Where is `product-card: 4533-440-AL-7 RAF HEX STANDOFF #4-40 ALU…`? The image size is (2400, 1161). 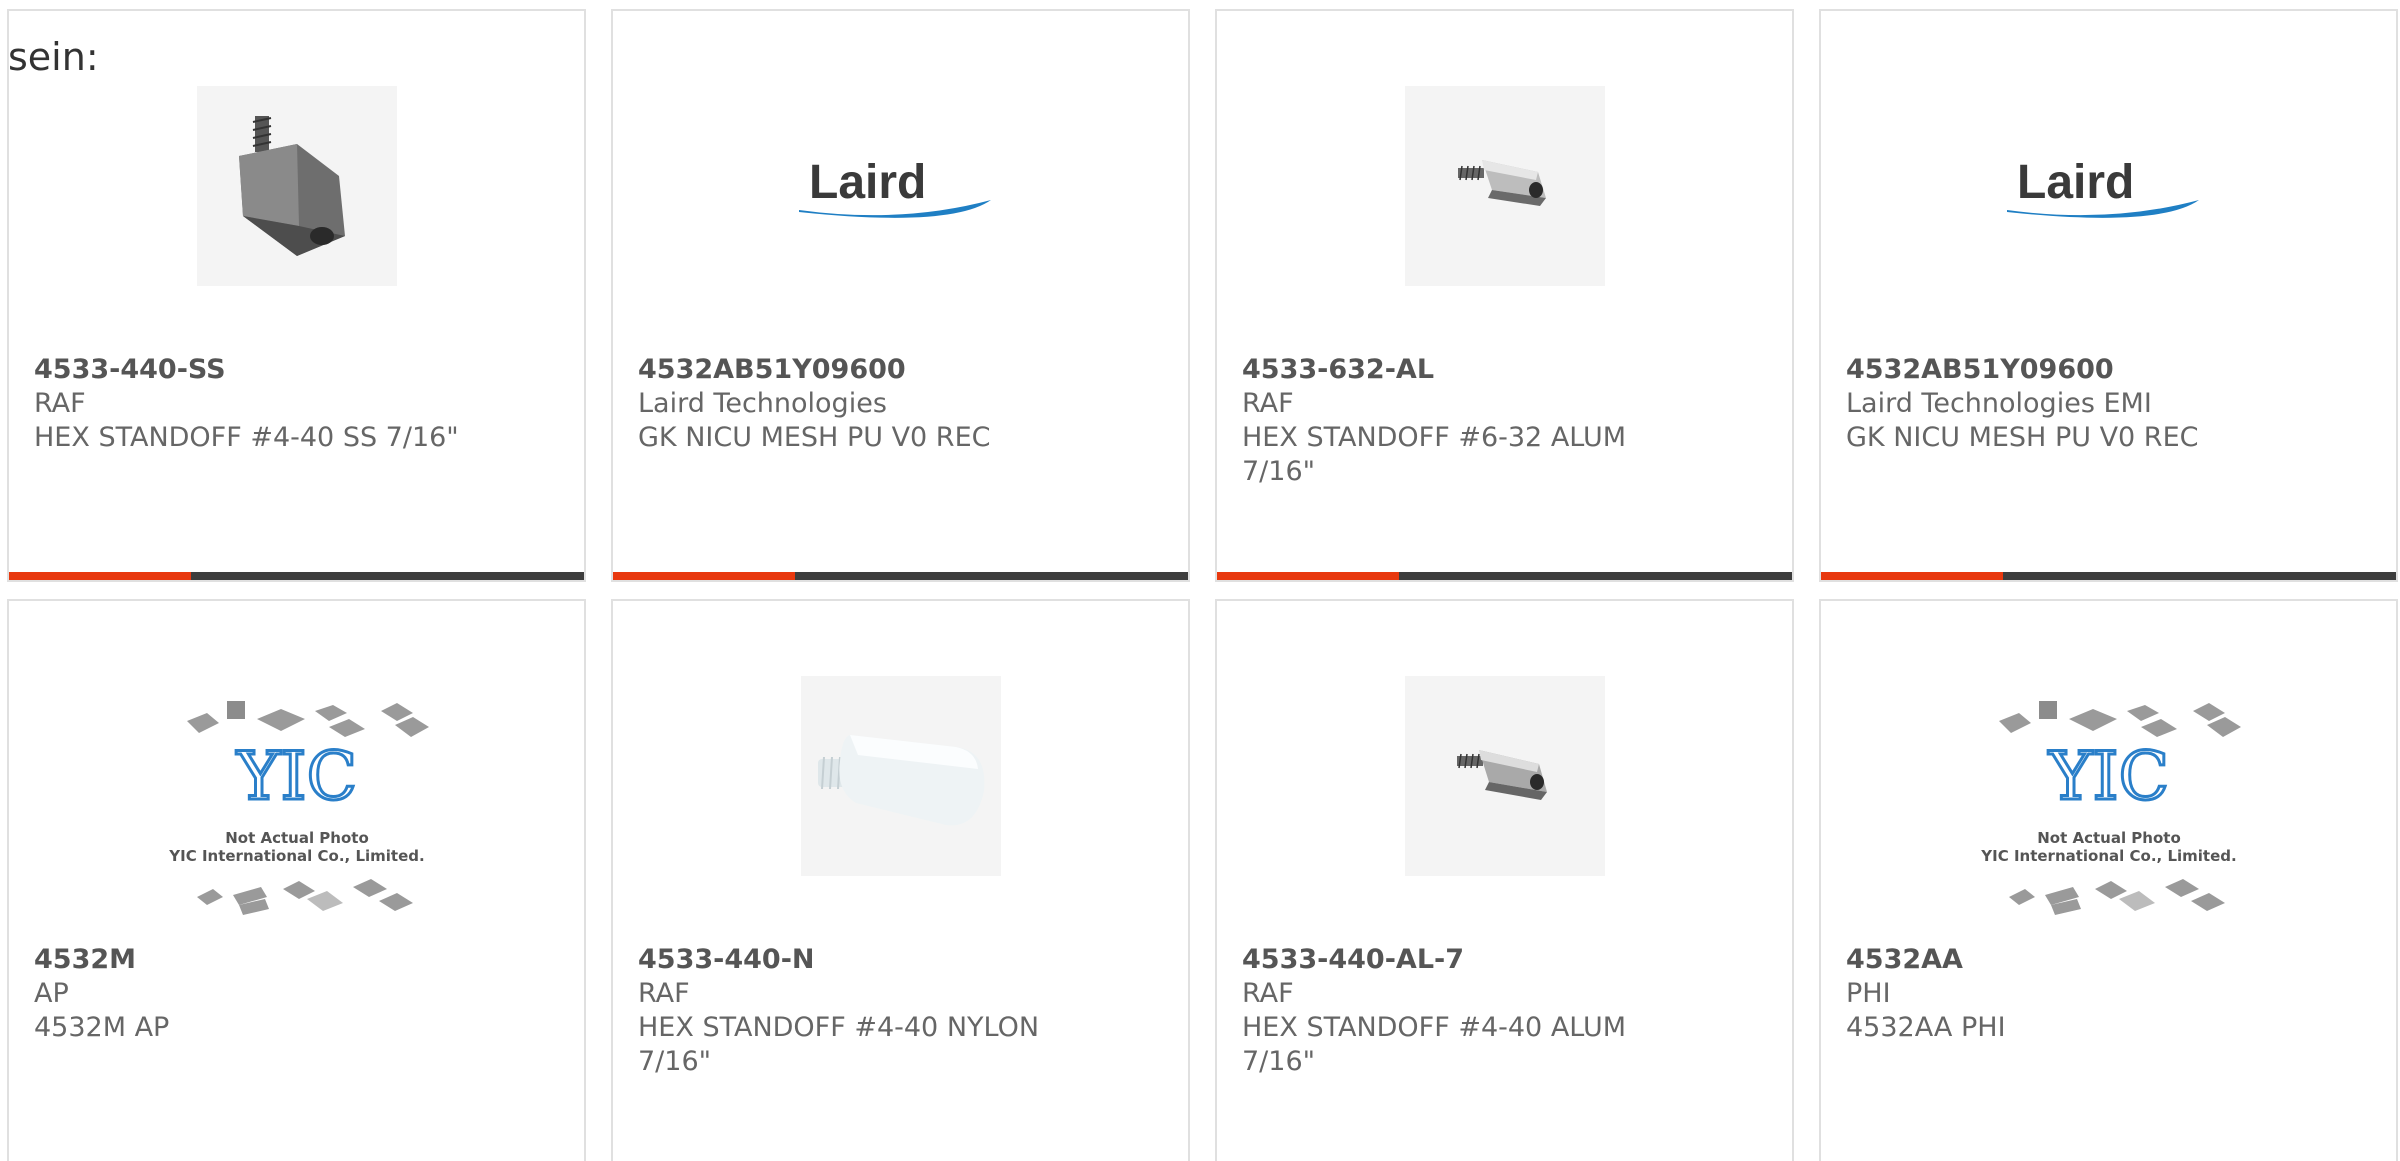
product-card: 4533-440-AL-7 RAF HEX STANDOFF #4-40 ALU… is located at coordinates (1504, 880).